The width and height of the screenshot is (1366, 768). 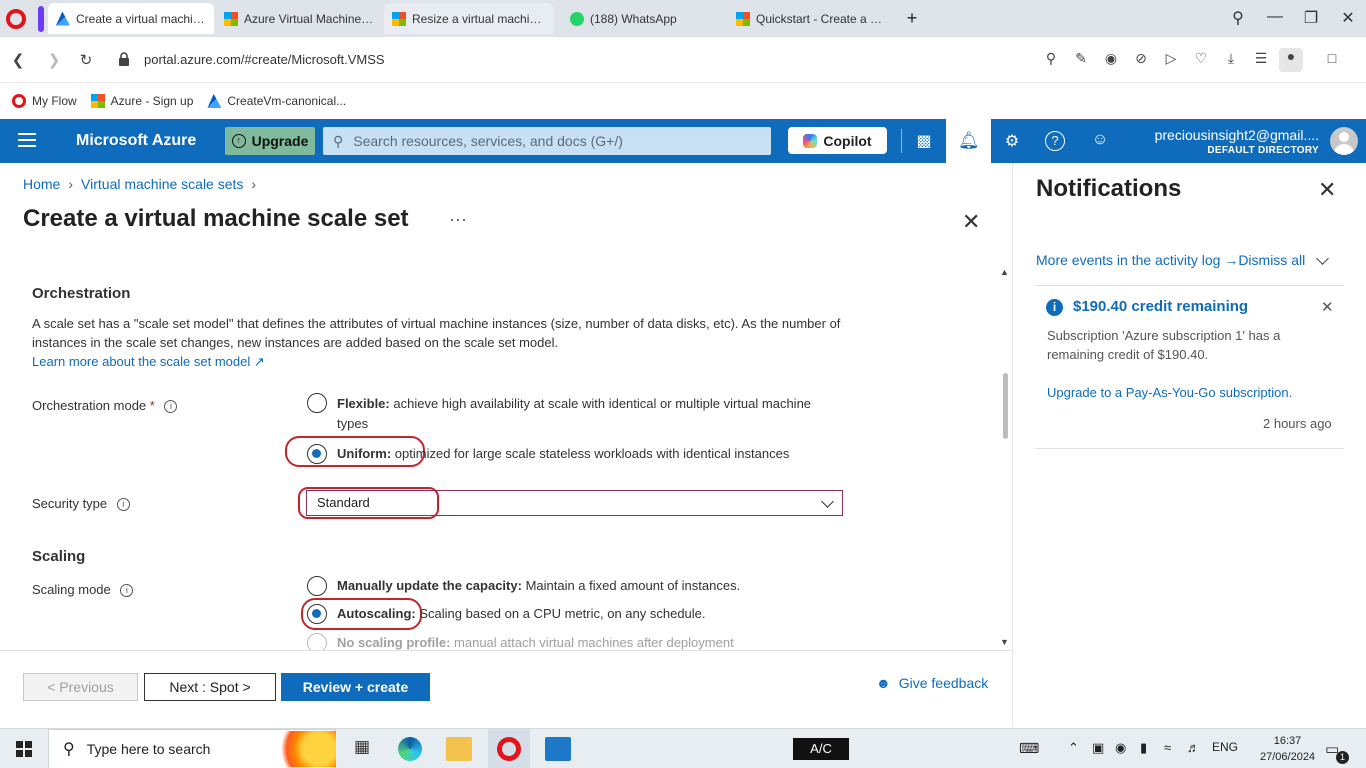 I want to click on radio-no-scaling-profile, so click(x=317, y=641).